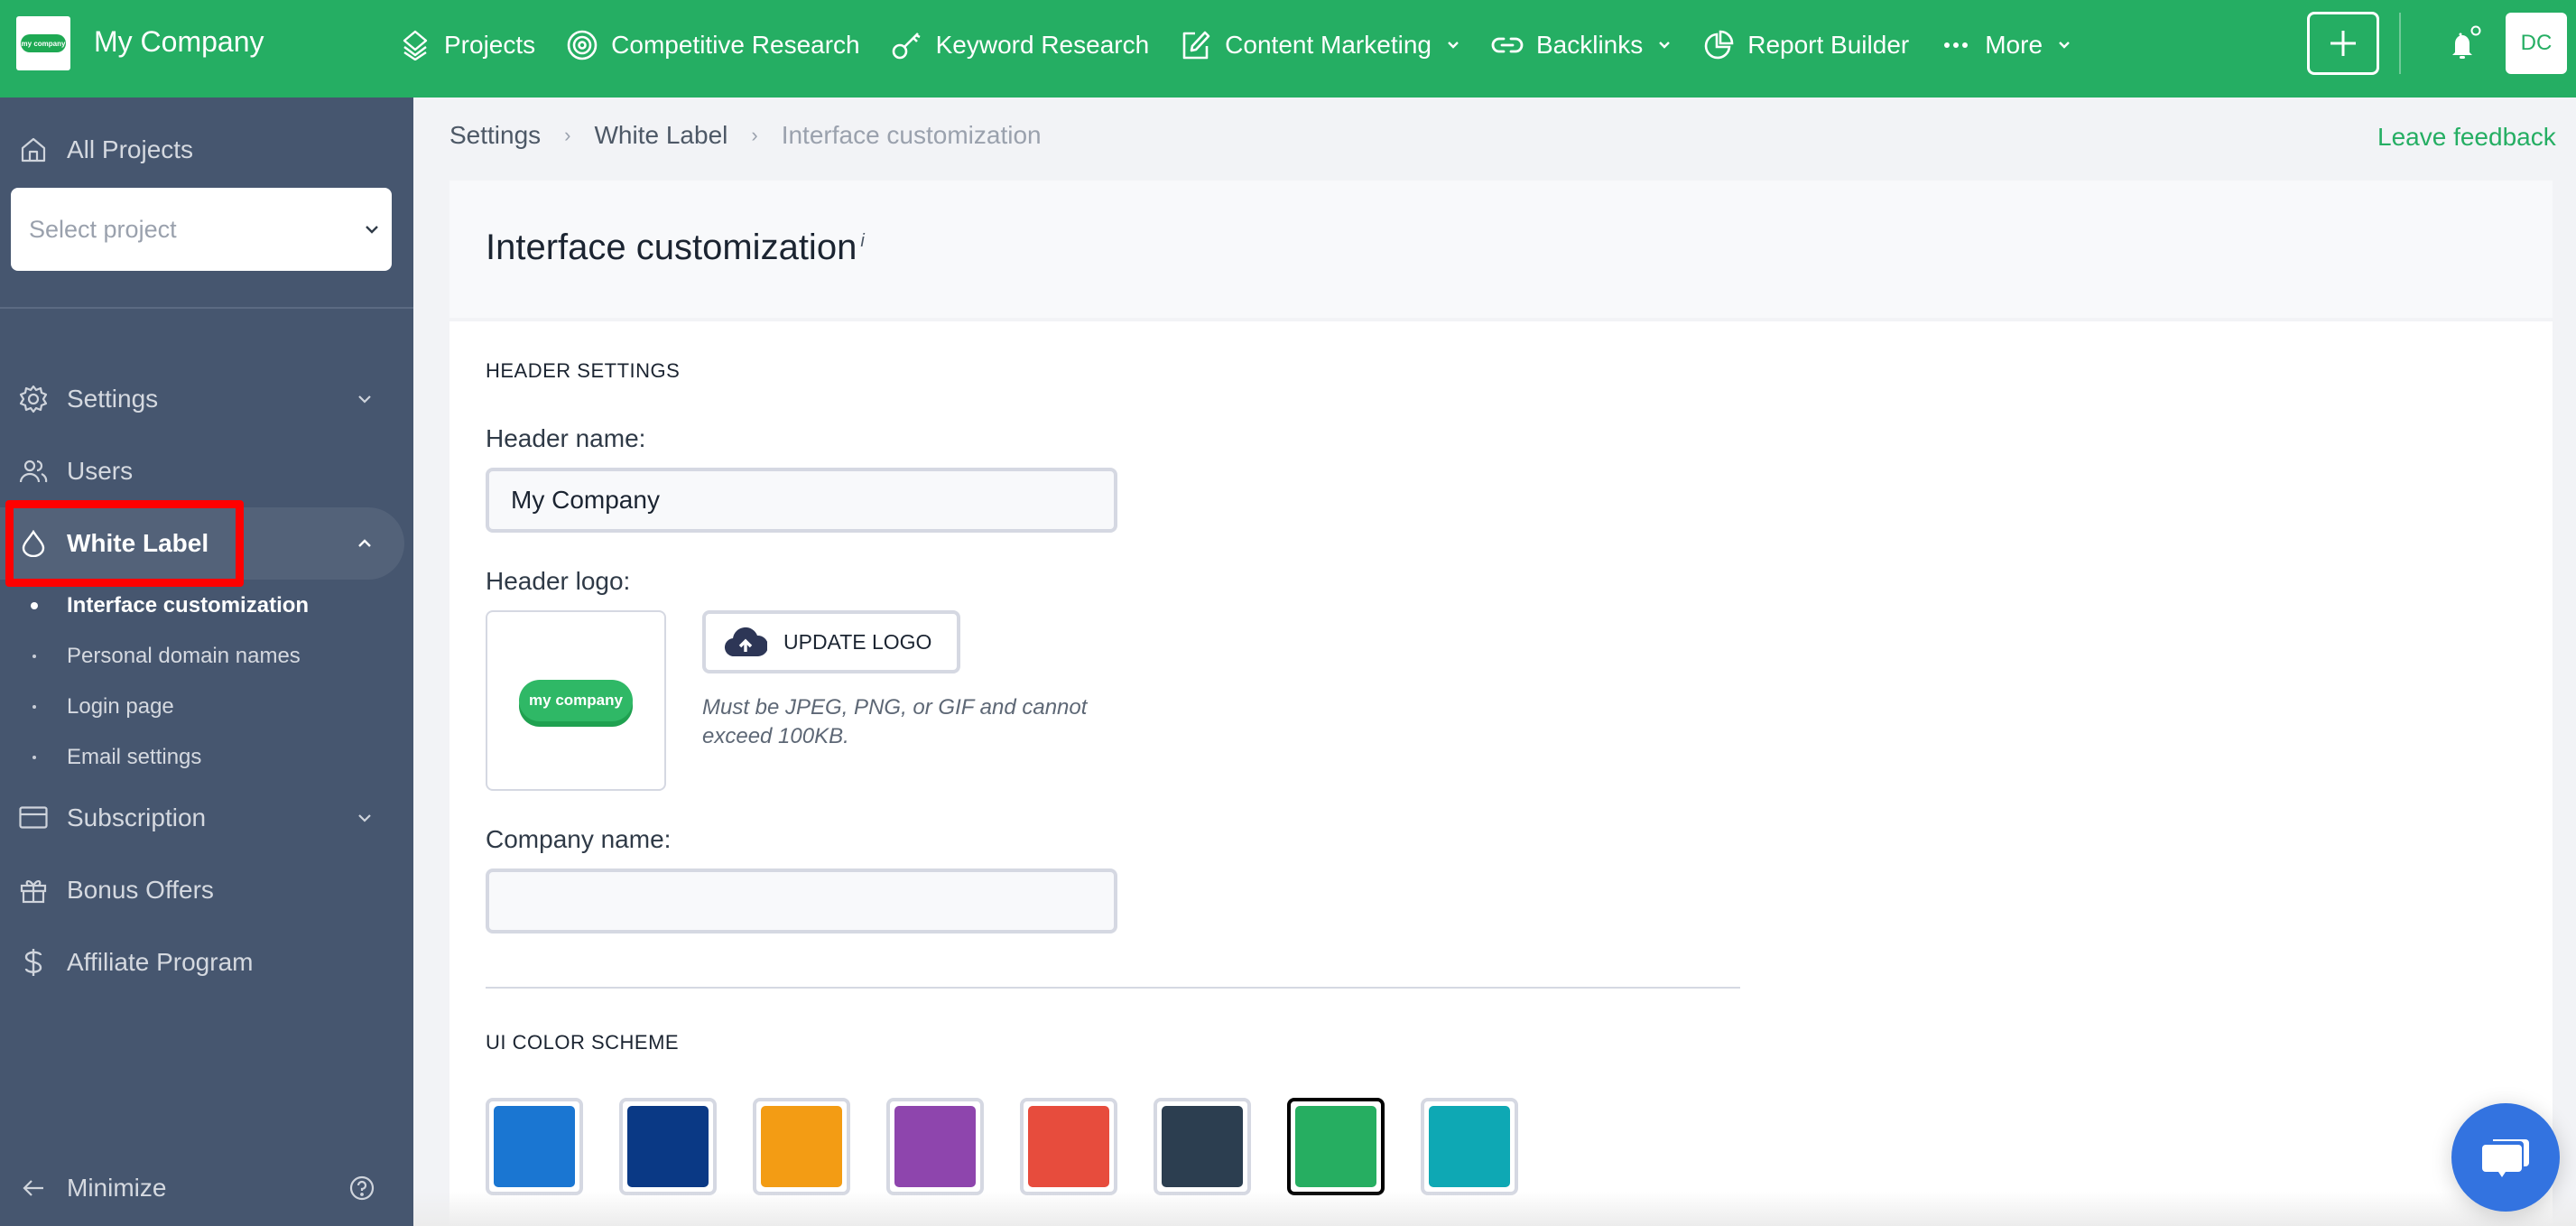  What do you see at coordinates (206, 308) in the screenshot?
I see `sidebar-divider` at bounding box center [206, 308].